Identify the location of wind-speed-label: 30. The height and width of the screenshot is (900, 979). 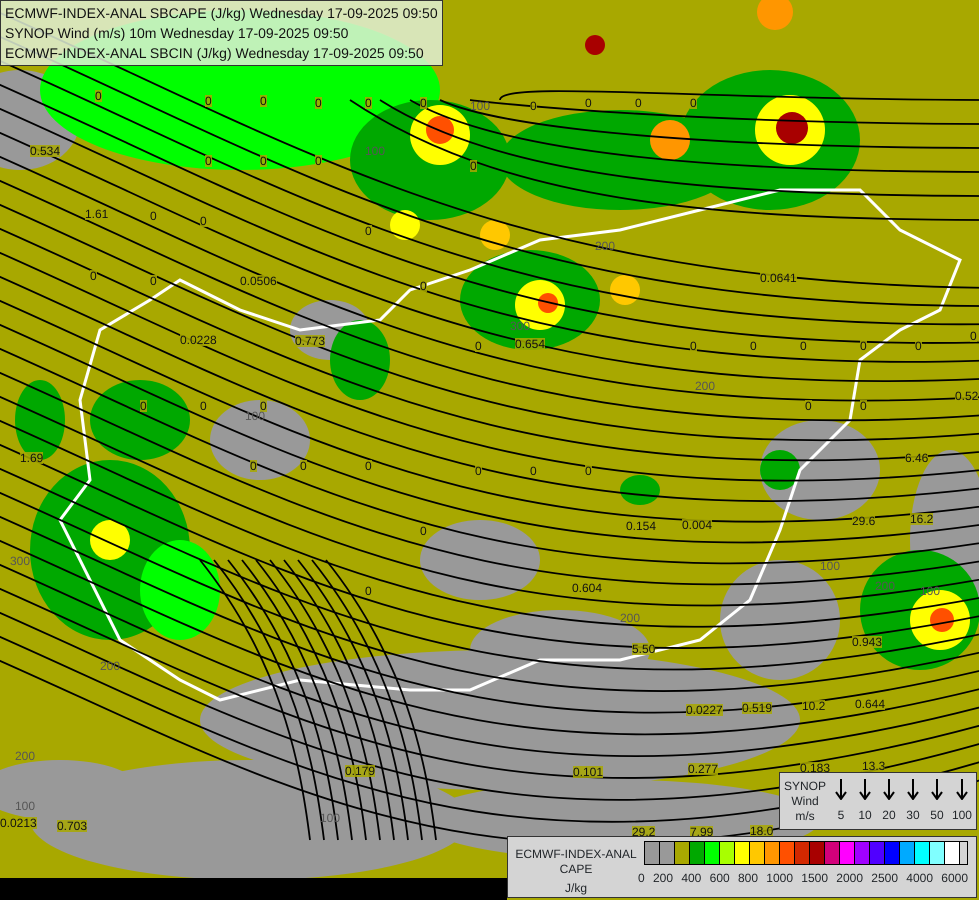
(913, 815).